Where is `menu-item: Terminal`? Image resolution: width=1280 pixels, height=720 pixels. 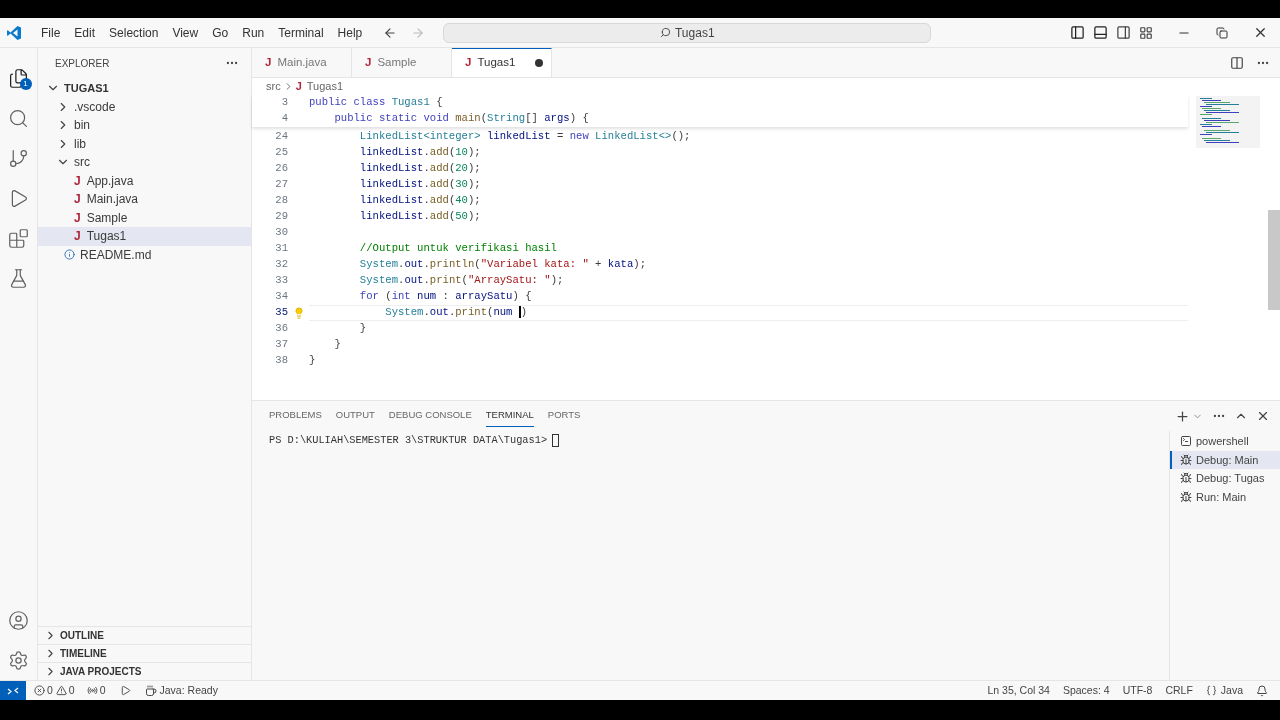 menu-item: Terminal is located at coordinates (301, 32).